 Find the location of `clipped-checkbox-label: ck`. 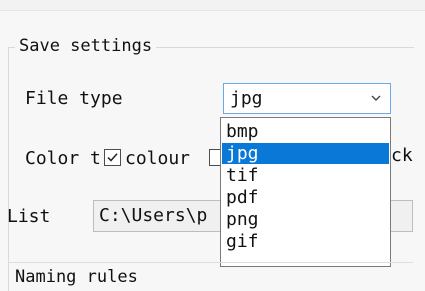

clipped-checkbox-label: ck is located at coordinates (402, 155).